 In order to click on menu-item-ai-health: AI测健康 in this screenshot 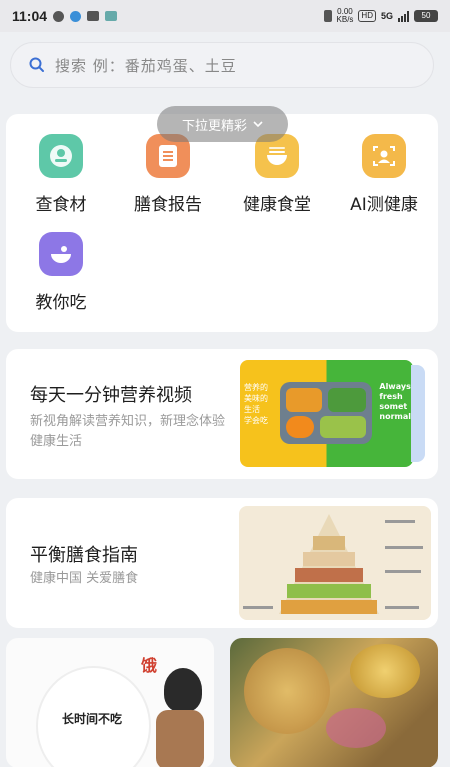, I will do `click(384, 174)`.